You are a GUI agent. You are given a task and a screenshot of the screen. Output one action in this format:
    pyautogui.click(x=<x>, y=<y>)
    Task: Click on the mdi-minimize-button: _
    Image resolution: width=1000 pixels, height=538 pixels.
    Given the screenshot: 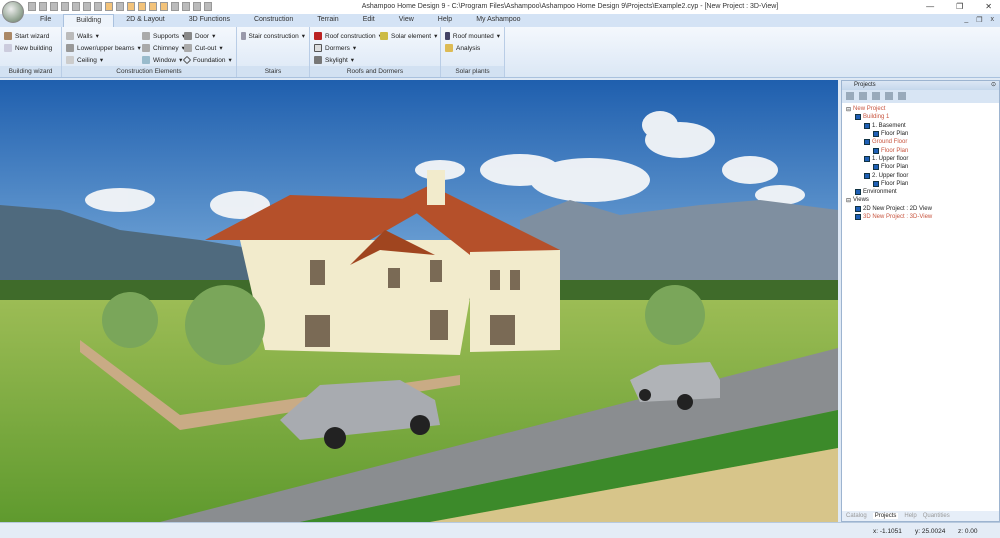 What is the action you would take?
    pyautogui.click(x=966, y=20)
    